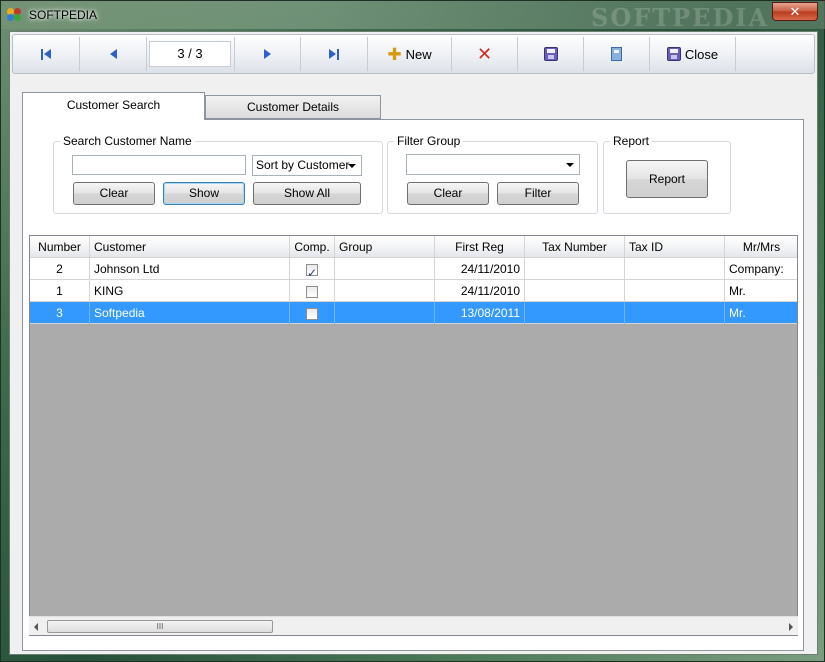 Image resolution: width=825 pixels, height=662 pixels. What do you see at coordinates (113, 106) in the screenshot?
I see `tab-customer-search: Customer Search` at bounding box center [113, 106].